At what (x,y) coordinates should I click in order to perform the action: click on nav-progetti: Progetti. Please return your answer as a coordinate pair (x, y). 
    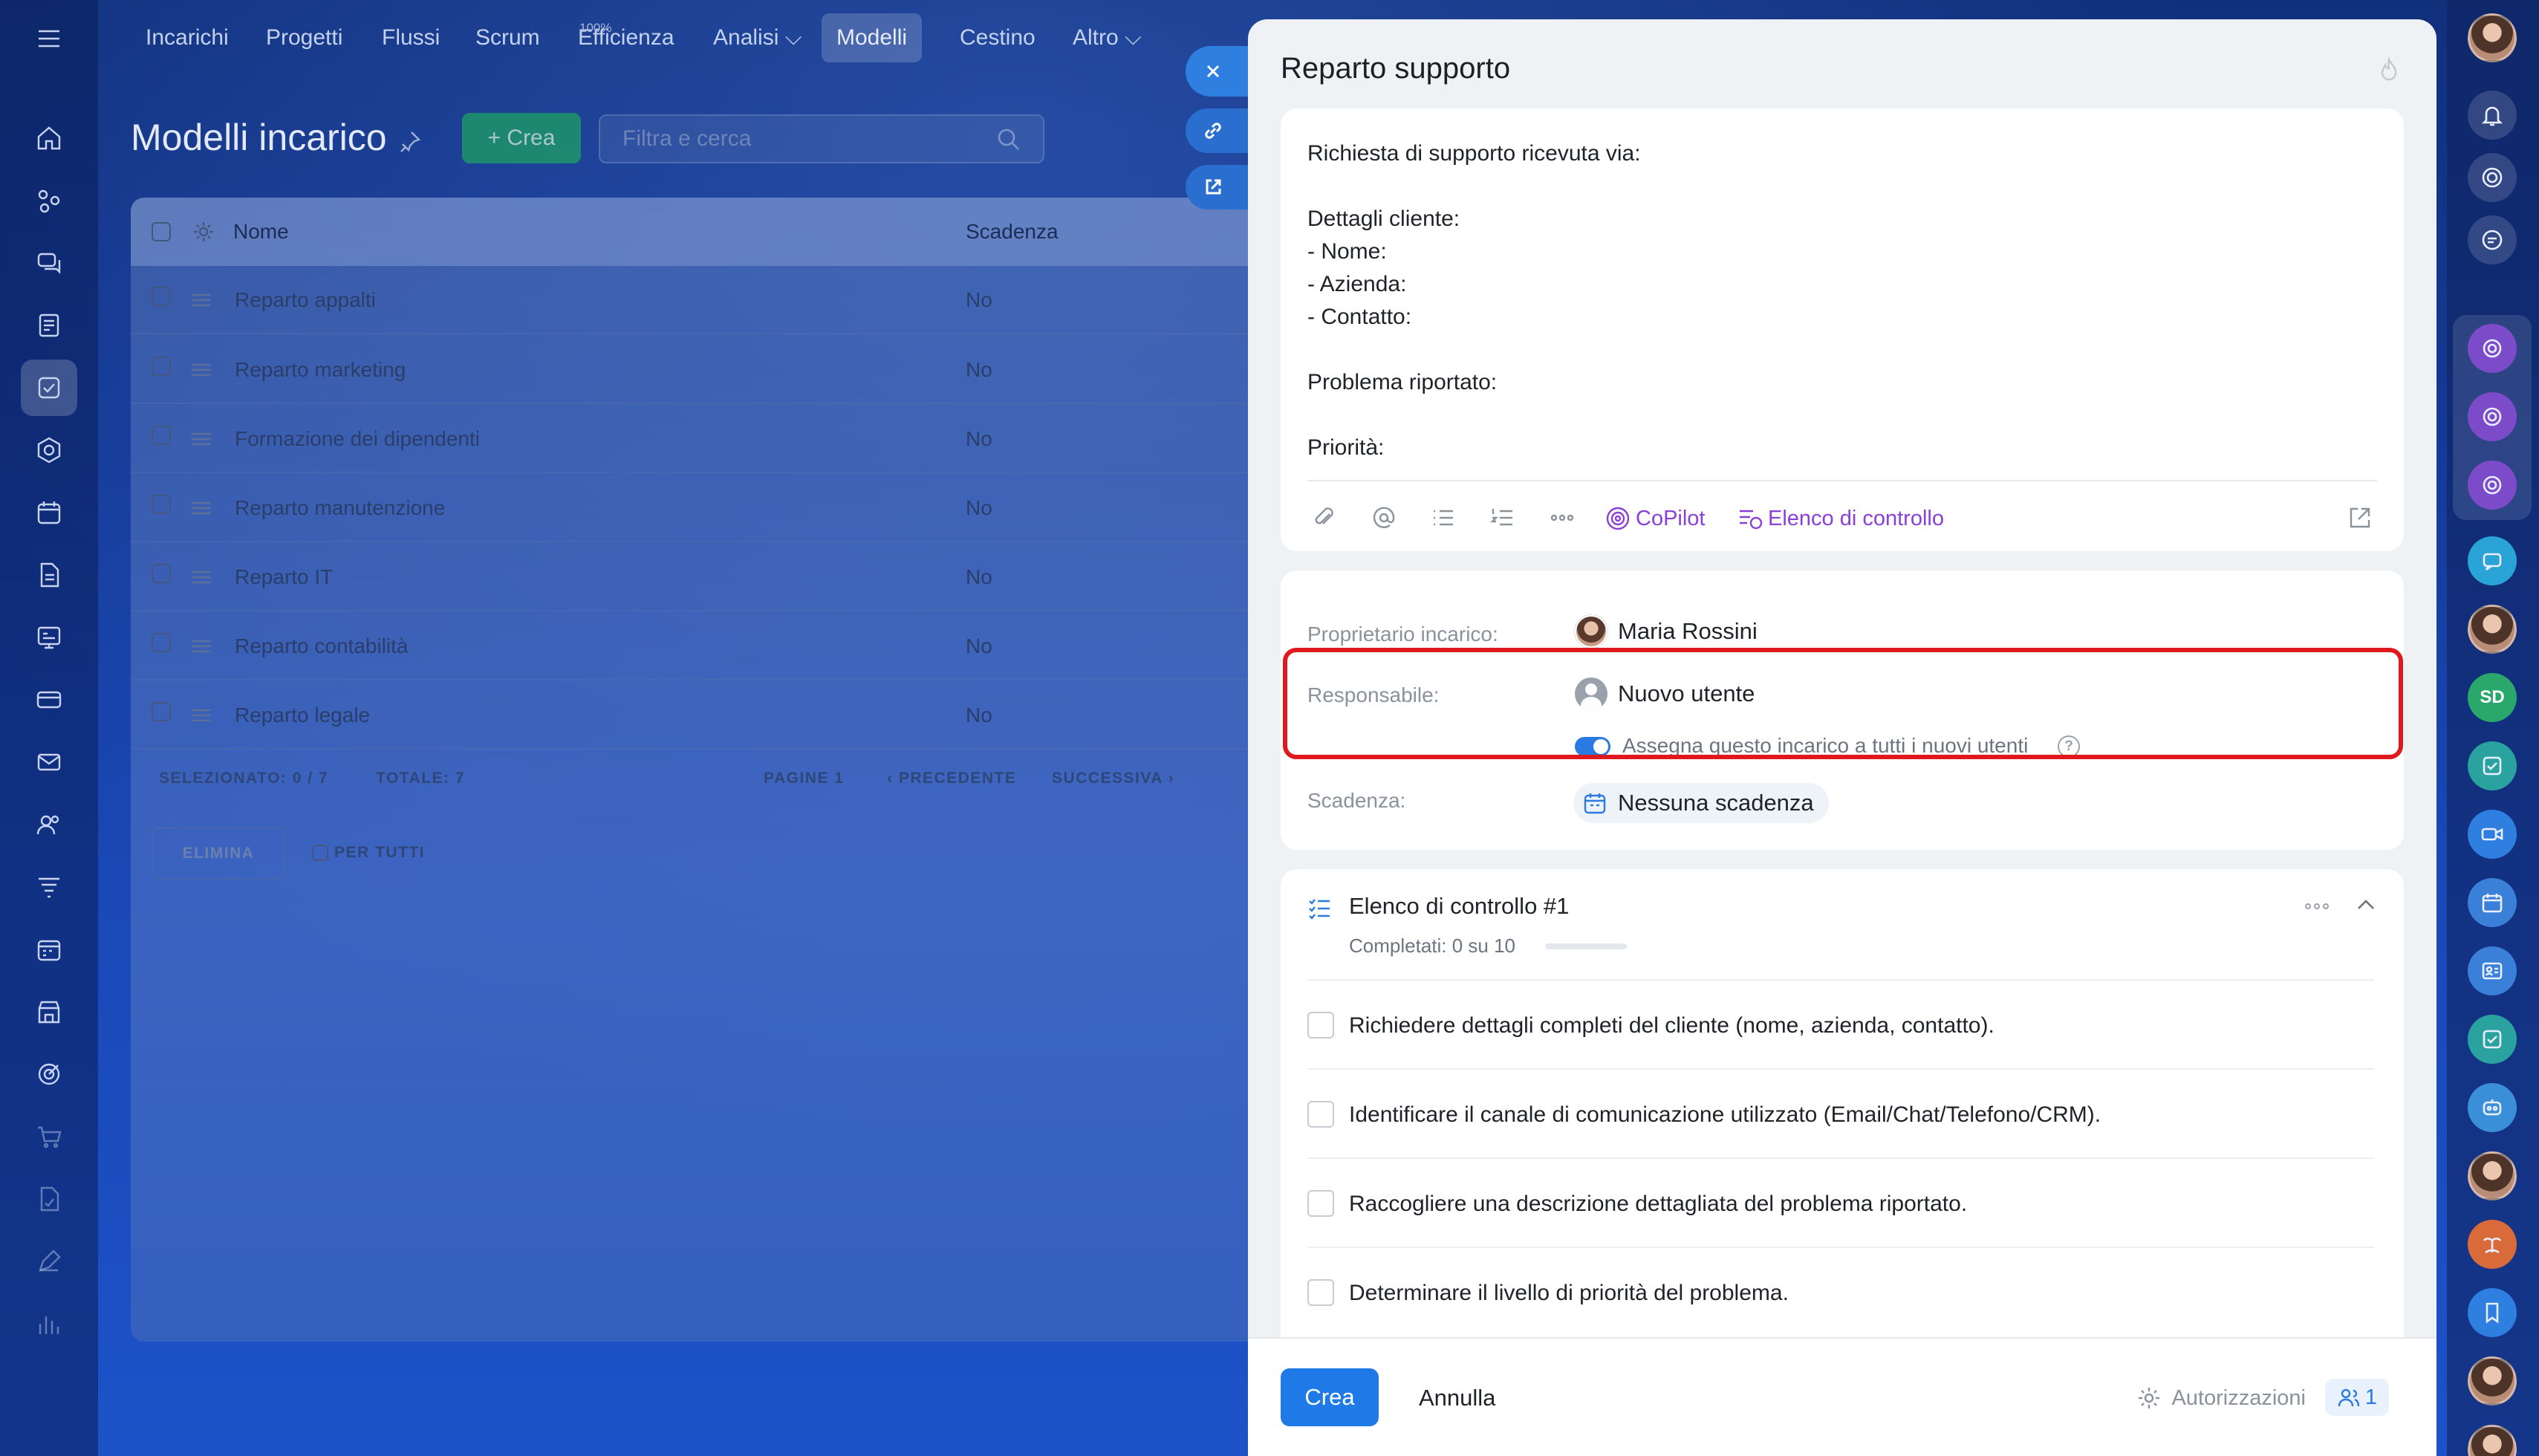
    Looking at the image, I should click on (304, 37).